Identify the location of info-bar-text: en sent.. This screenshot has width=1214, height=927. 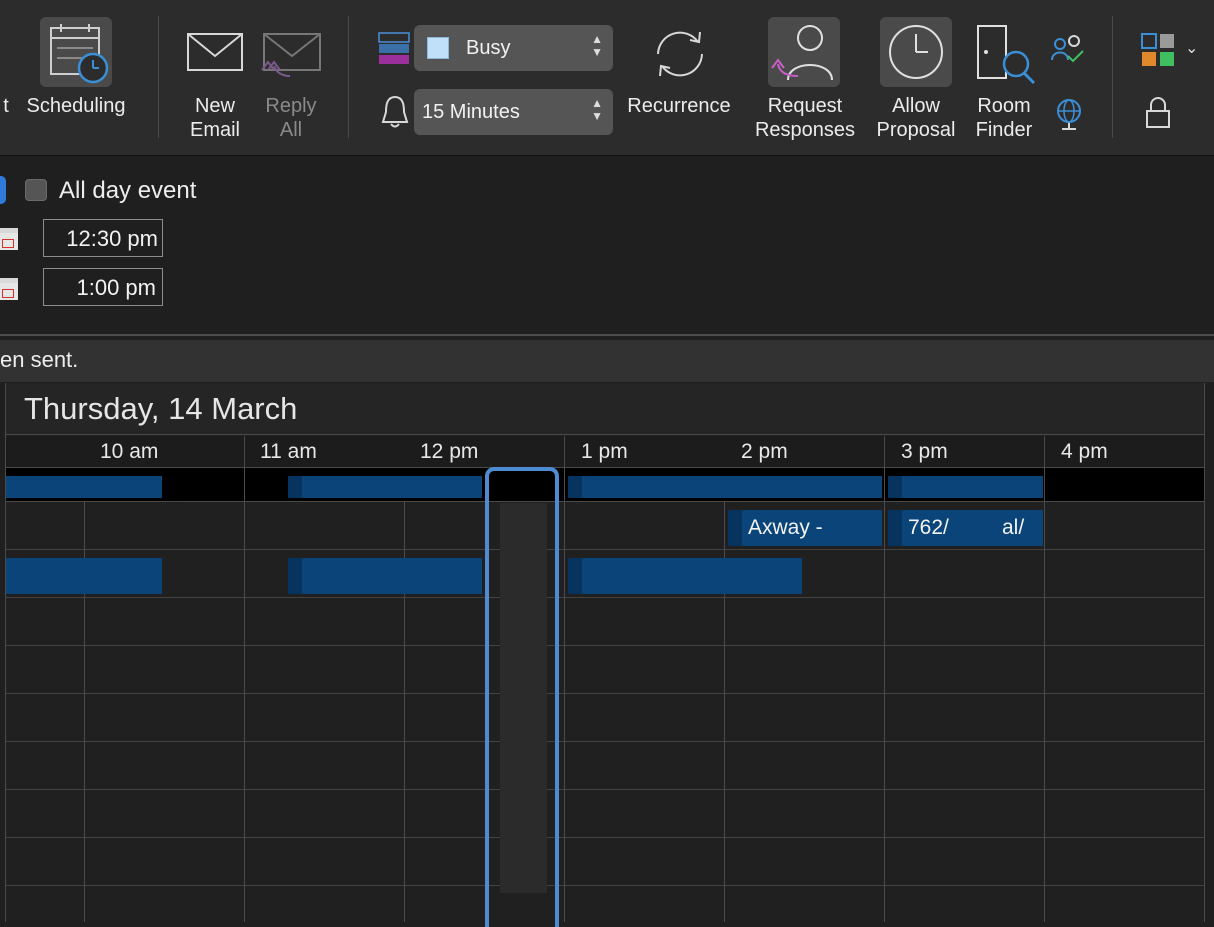
(39, 359).